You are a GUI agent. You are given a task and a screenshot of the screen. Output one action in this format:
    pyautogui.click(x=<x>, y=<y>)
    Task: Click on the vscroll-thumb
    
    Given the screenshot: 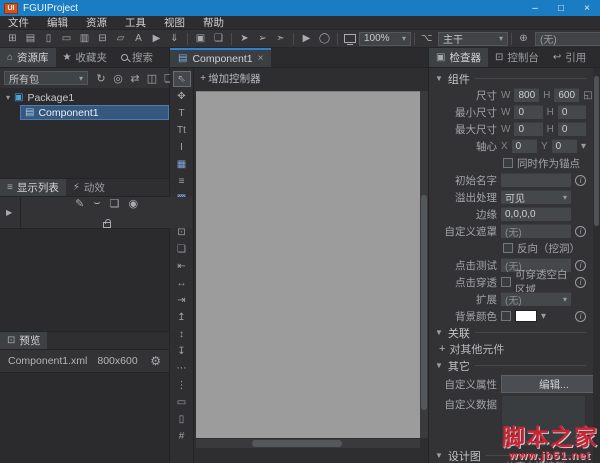 What is the action you would take?
    pyautogui.click(x=424, y=303)
    